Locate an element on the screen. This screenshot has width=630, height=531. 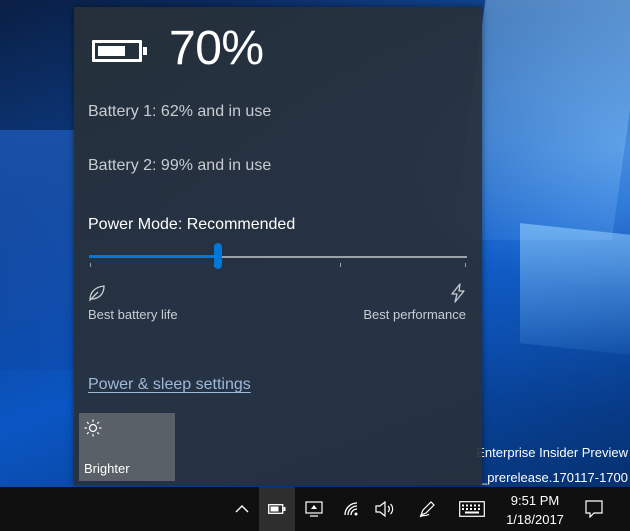
best-battery-life-label: Best battery life is located at coordinates (133, 314).